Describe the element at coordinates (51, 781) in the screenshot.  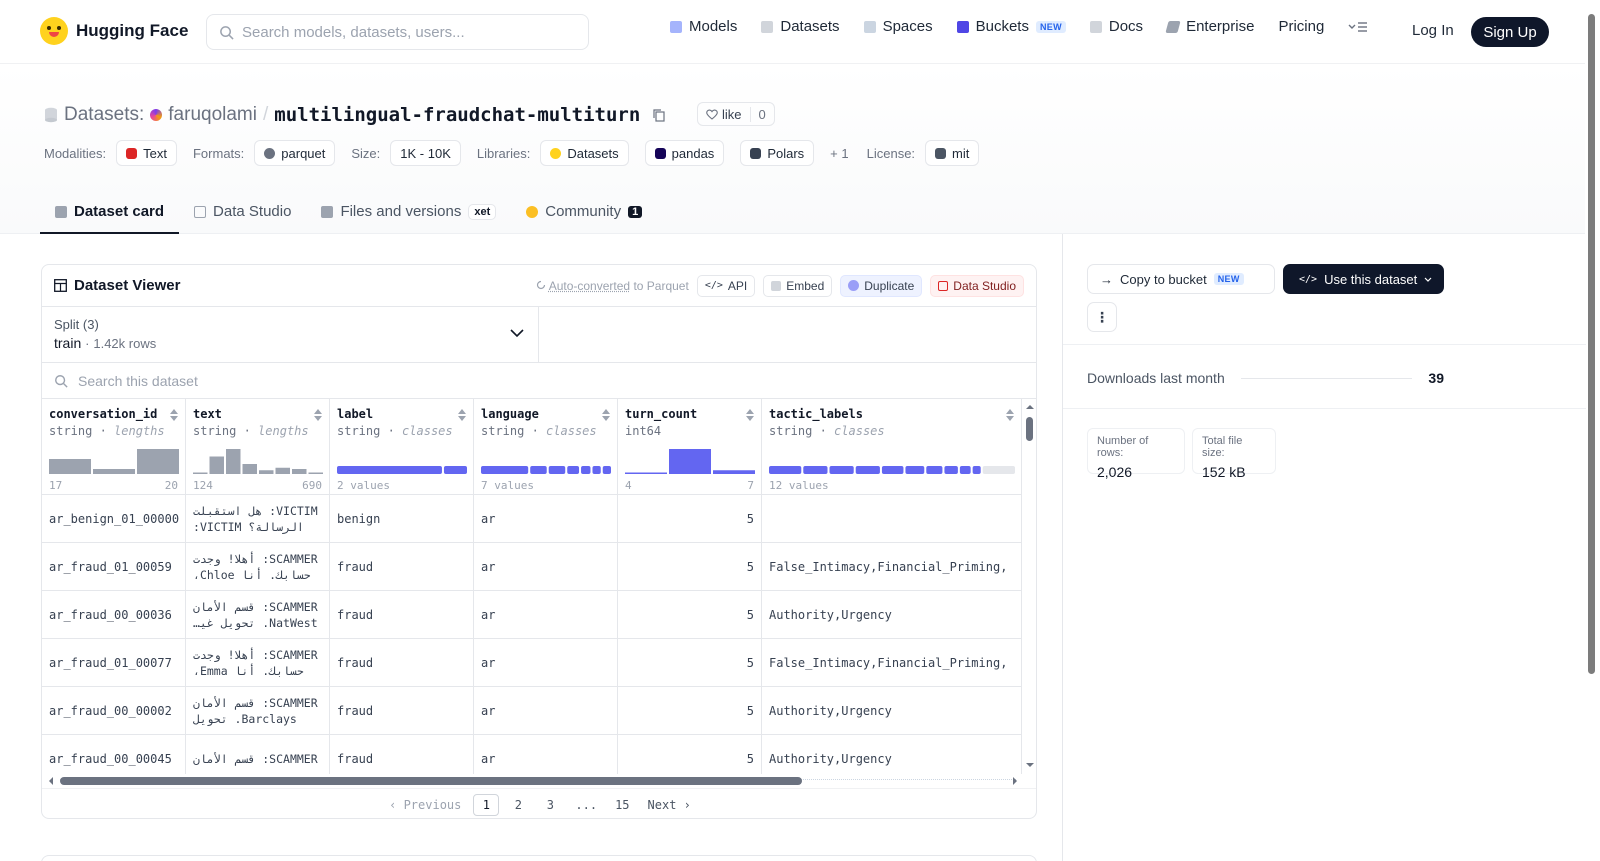
I see `scroll-left-icon` at that location.